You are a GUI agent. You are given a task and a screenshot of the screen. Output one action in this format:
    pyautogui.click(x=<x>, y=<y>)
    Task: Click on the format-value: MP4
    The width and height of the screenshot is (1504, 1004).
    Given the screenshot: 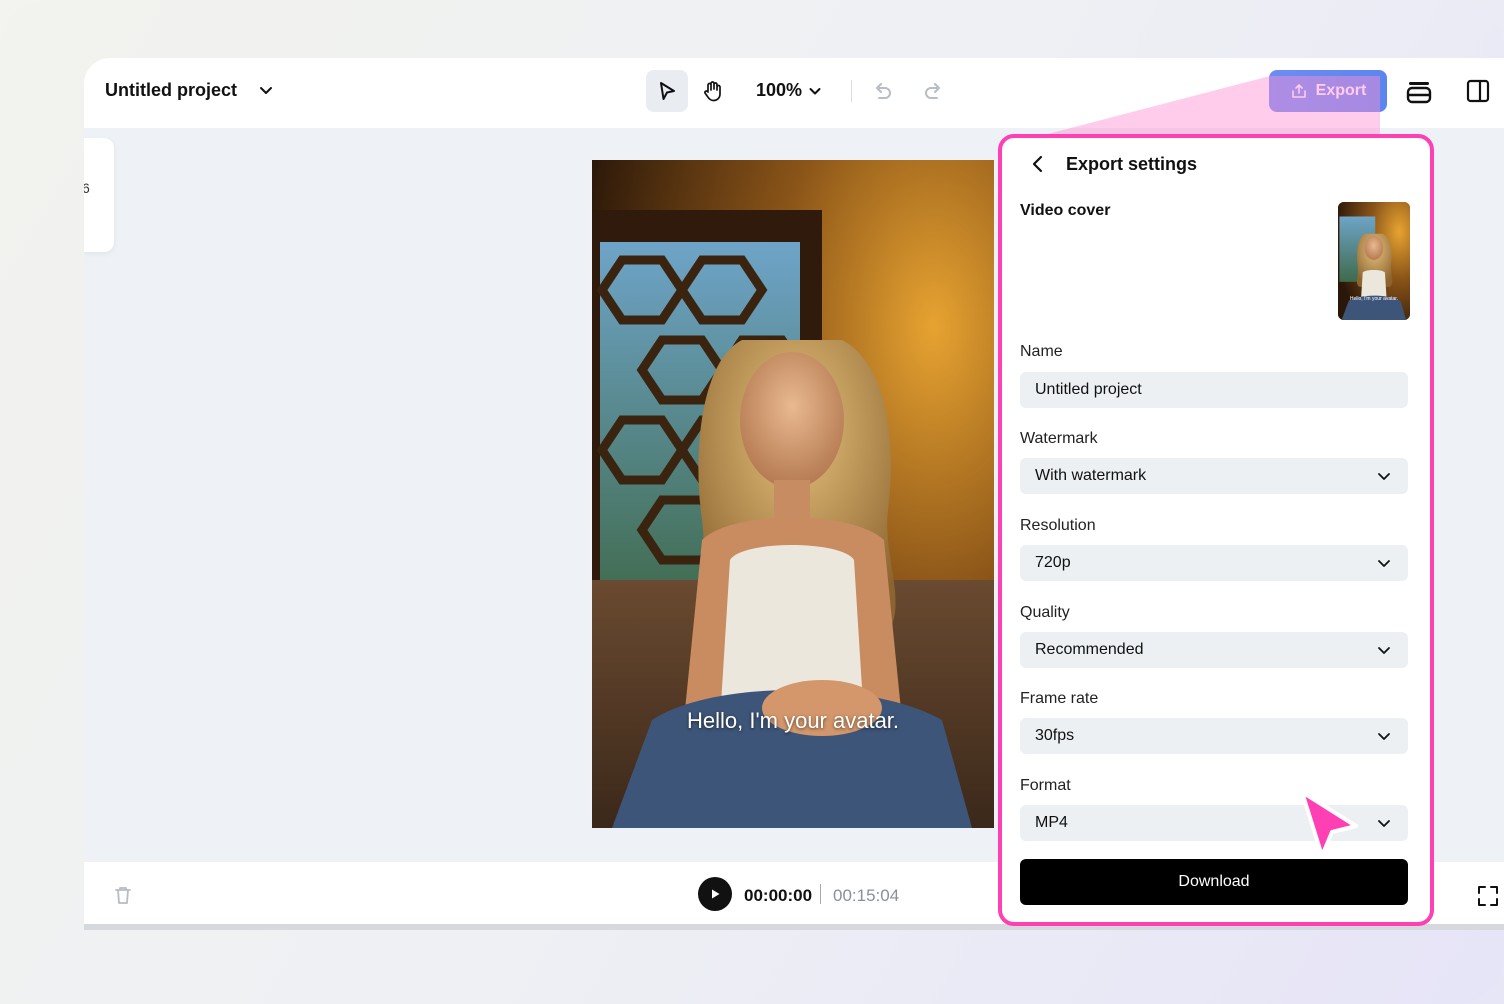 What is the action you would take?
    pyautogui.click(x=1051, y=822)
    